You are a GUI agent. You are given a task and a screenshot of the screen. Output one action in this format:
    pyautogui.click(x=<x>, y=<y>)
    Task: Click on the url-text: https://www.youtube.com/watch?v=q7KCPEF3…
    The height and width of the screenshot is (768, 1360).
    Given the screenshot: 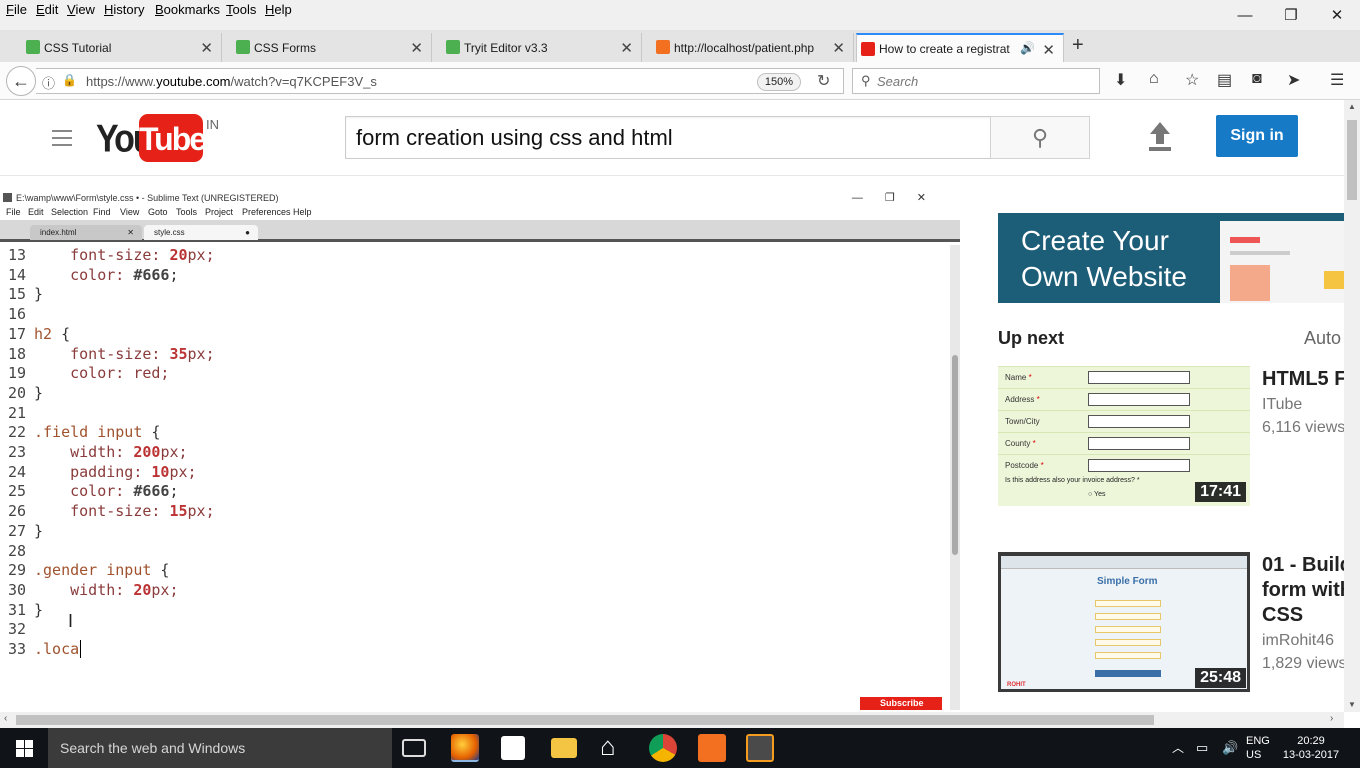 What is the action you would take?
    pyautogui.click(x=231, y=81)
    